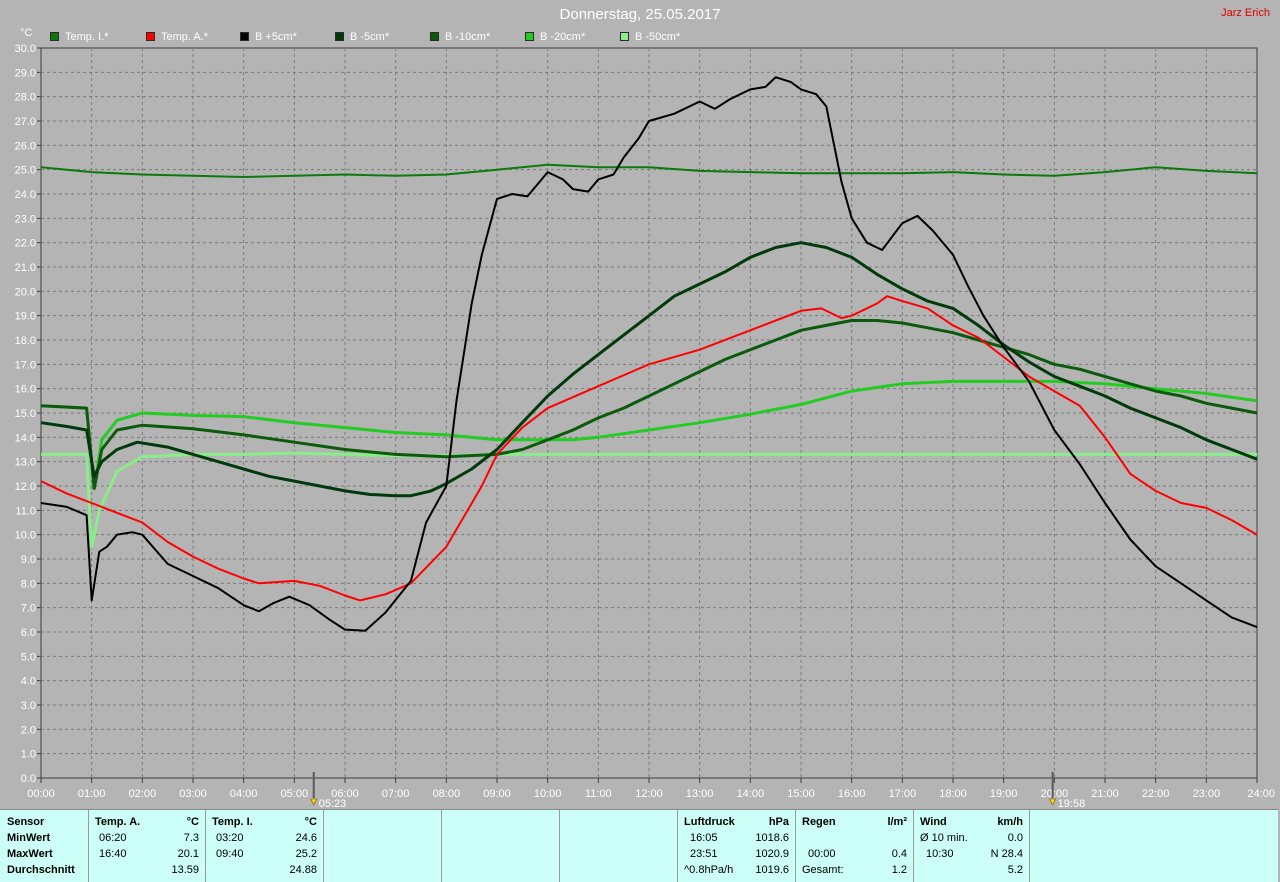  What do you see at coordinates (333, 803) in the screenshot?
I see `sun-marker-label: 05:23` at bounding box center [333, 803].